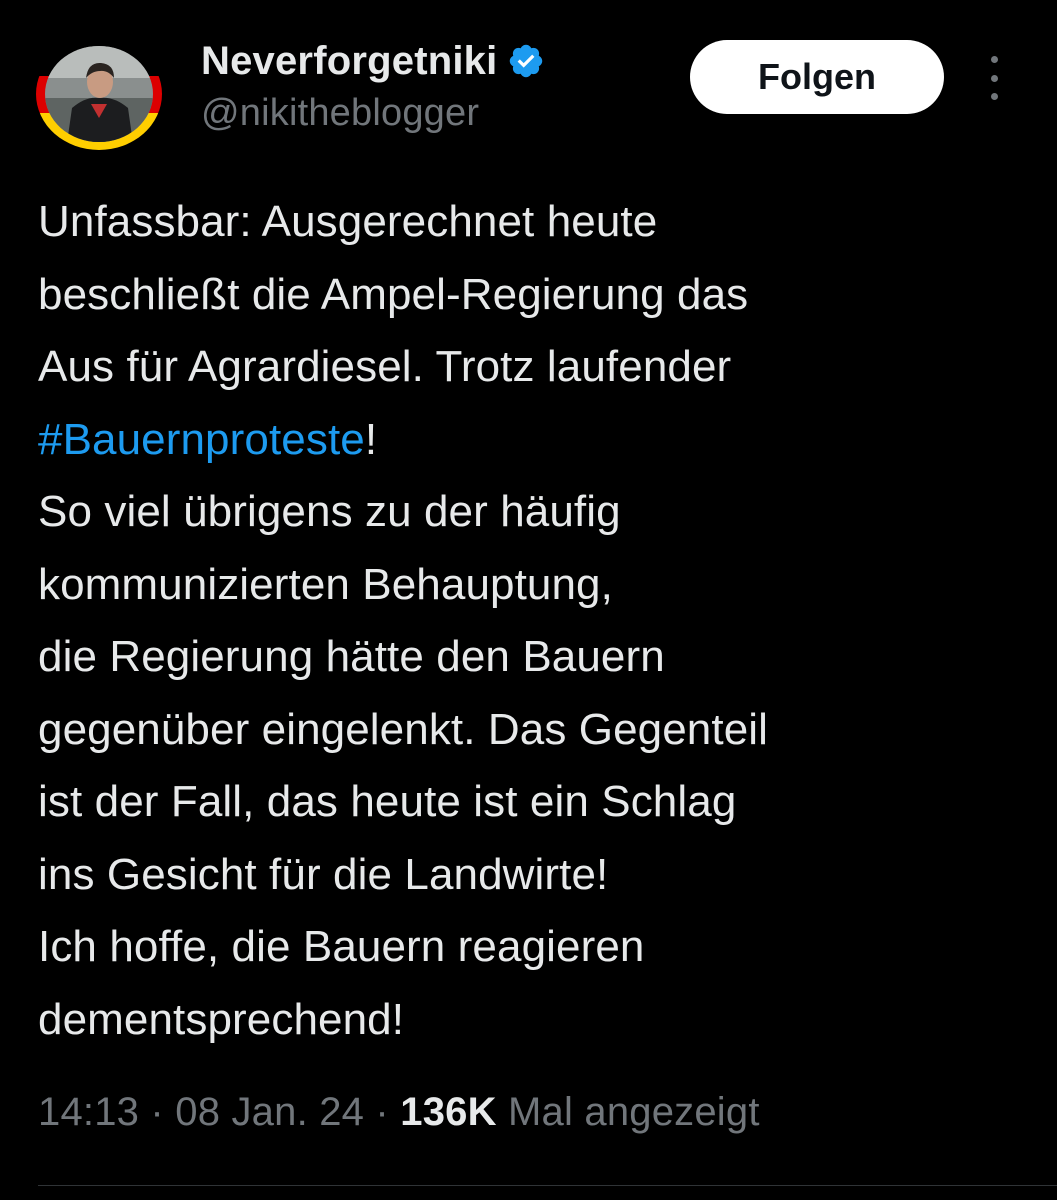 This screenshot has height=1200, width=1057. I want to click on tweet-line: ist der Fall, das heute ist ein Schlag, so click(387, 801).